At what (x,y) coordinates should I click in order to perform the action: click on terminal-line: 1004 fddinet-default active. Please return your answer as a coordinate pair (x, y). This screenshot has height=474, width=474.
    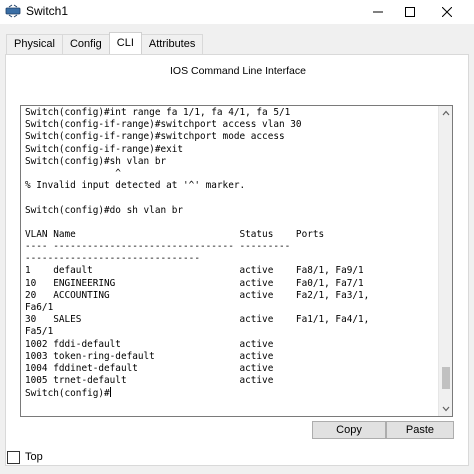
    Looking at the image, I should click on (149, 368).